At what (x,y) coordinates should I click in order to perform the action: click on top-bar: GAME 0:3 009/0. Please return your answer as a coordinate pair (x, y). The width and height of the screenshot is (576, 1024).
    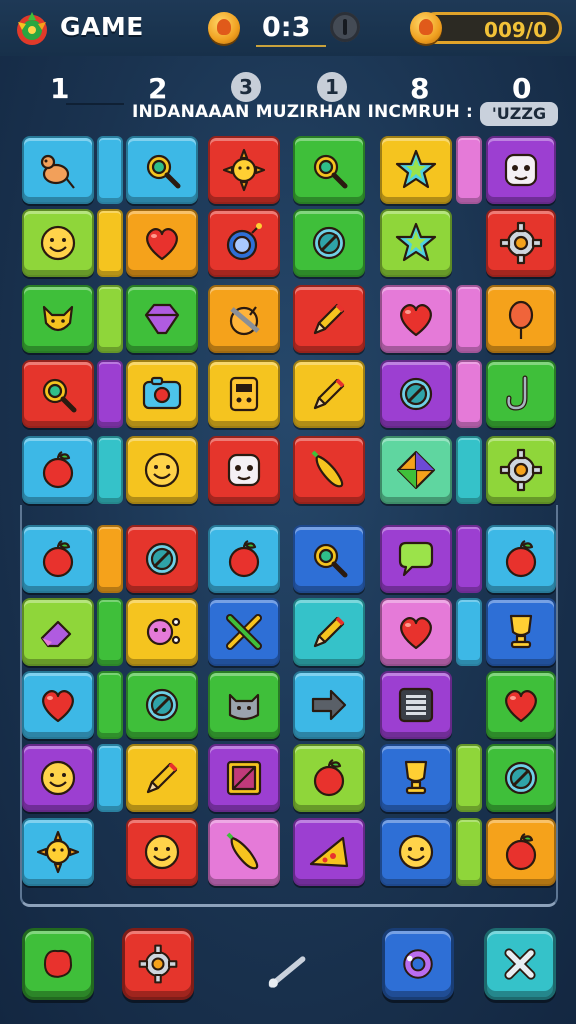
    Looking at the image, I should click on (288, 28).